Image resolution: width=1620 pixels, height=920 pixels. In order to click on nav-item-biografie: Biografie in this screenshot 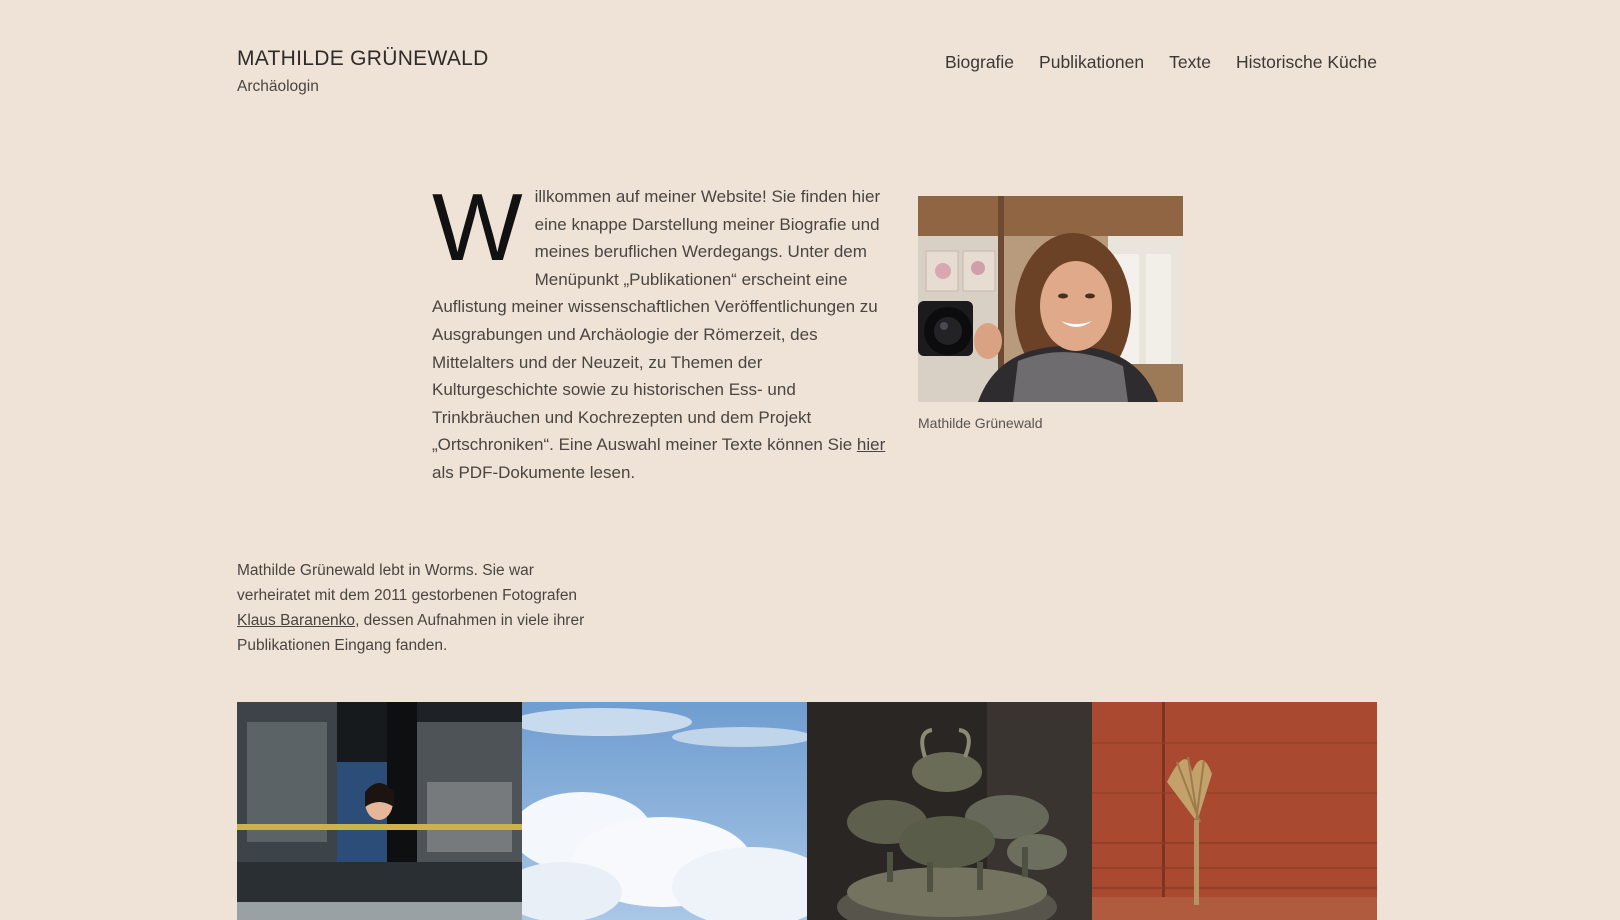, I will do `click(979, 62)`.